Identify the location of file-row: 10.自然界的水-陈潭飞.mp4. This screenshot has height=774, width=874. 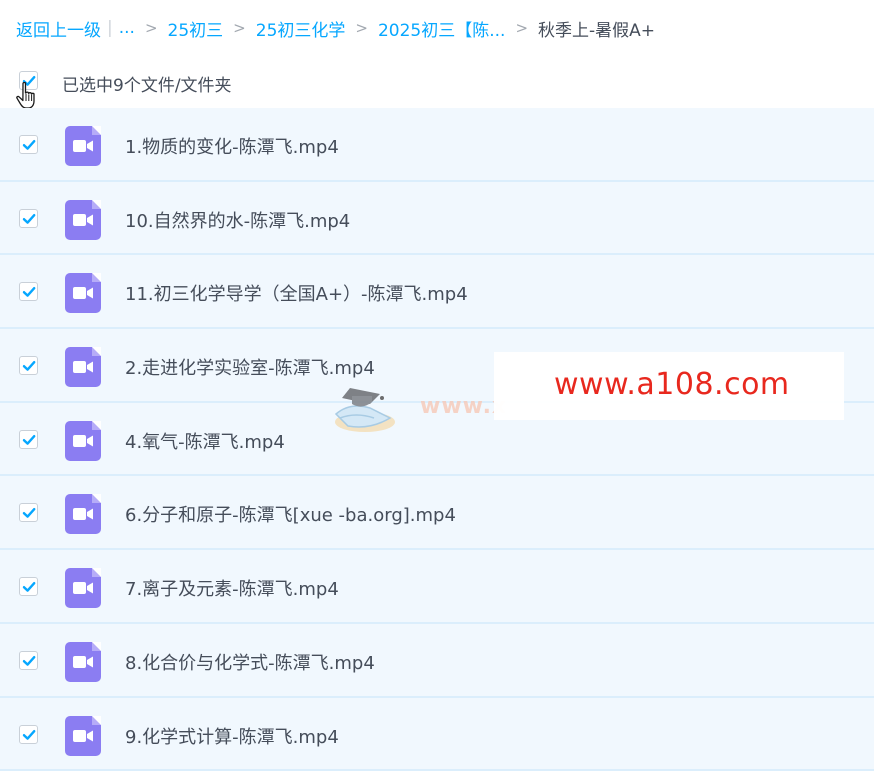
(437, 218).